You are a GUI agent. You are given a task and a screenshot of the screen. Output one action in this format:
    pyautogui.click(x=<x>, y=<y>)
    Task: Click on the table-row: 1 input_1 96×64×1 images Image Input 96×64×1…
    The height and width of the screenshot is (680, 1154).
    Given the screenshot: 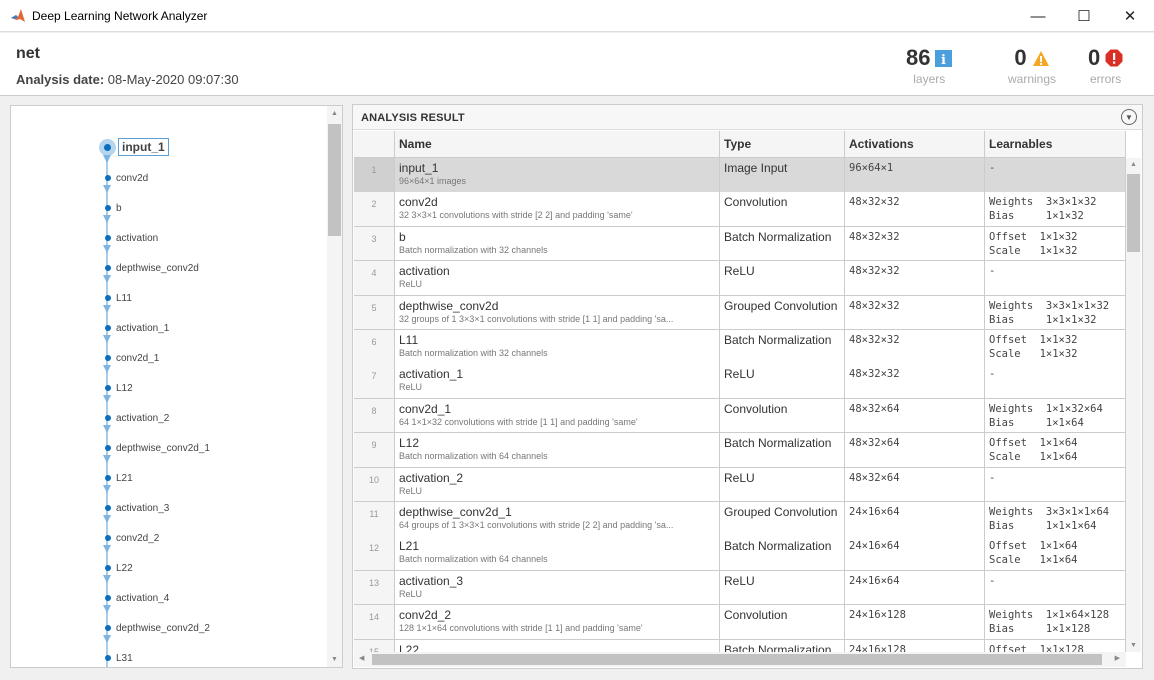 What is the action you would take?
    pyautogui.click(x=740, y=175)
    